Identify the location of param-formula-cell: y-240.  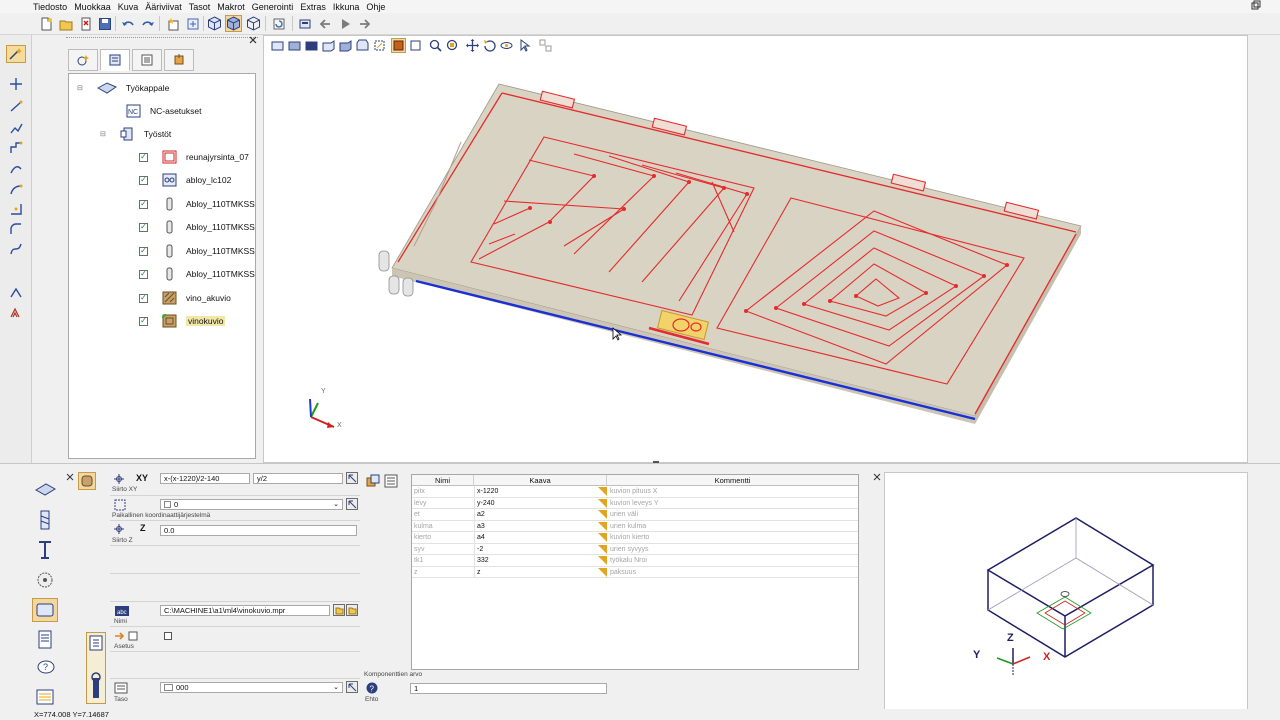
(536, 503).